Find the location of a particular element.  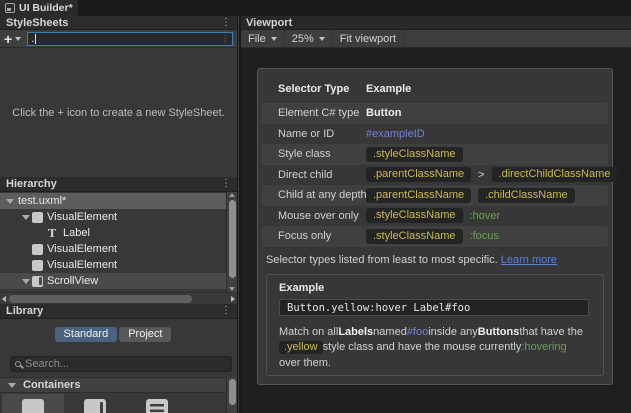

selector-row-mouse-over-only: Mouse over only .styleClassName:hover is located at coordinates (435, 216).